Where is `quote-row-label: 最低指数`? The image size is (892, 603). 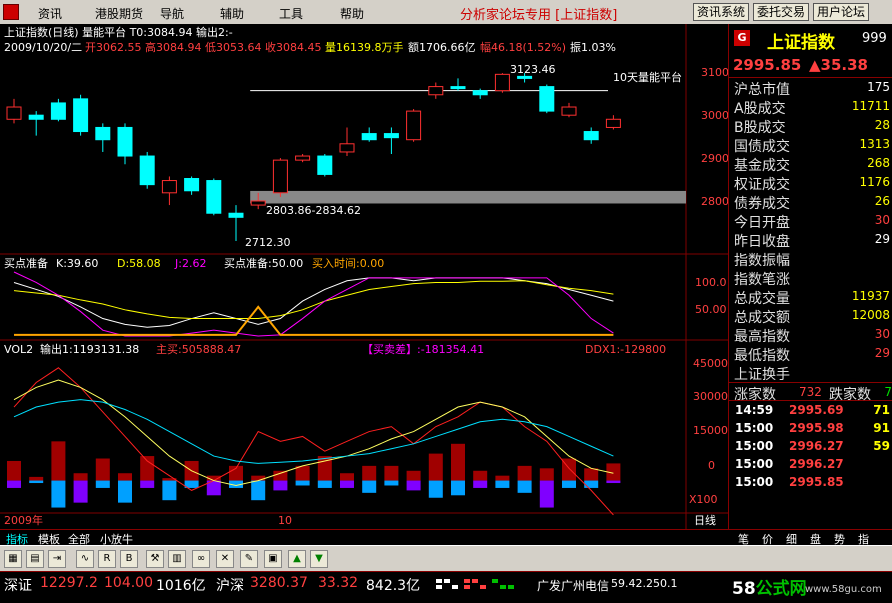 quote-row-label: 最低指数 is located at coordinates (762, 356).